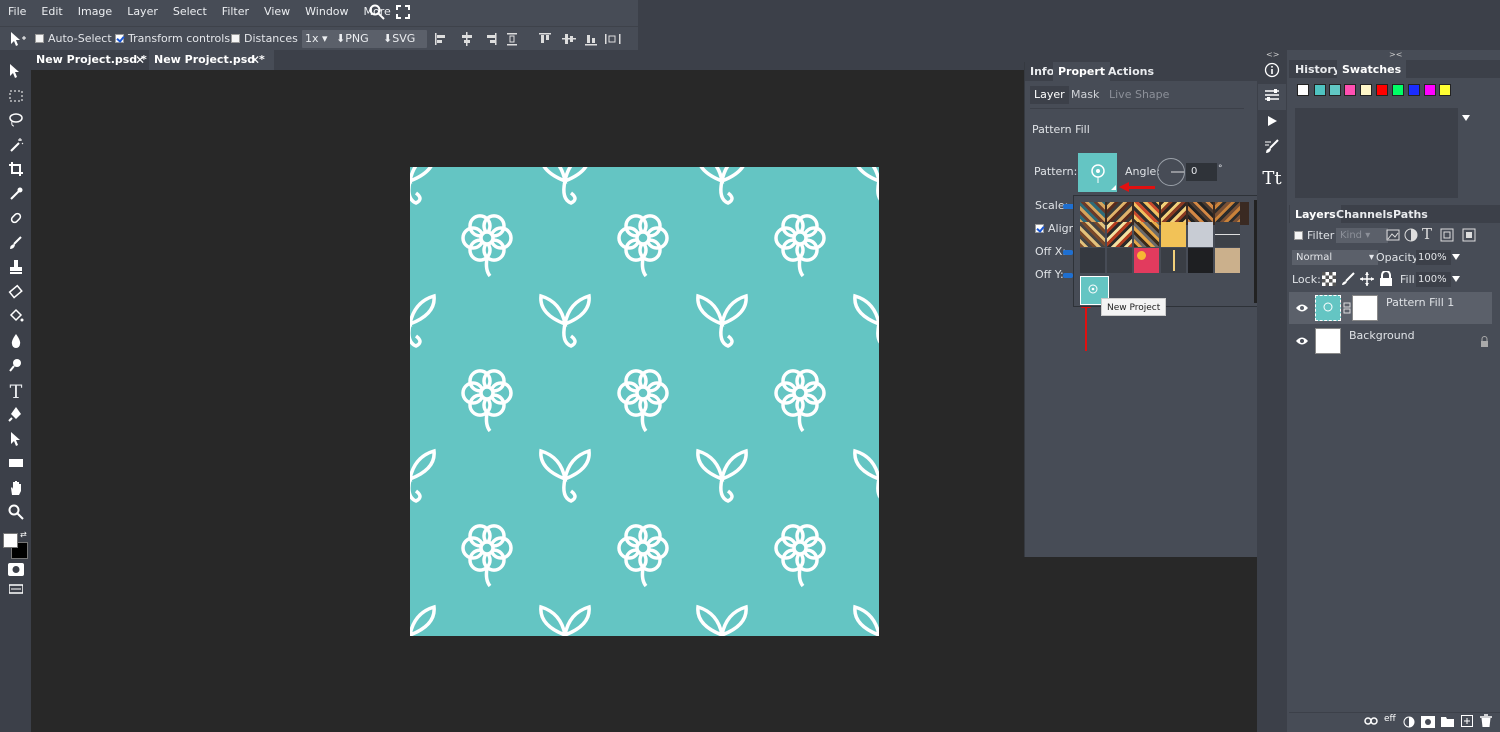 The height and width of the screenshot is (732, 1500). Describe the element at coordinates (16, 318) in the screenshot. I see `paint-bucket-icon` at that location.